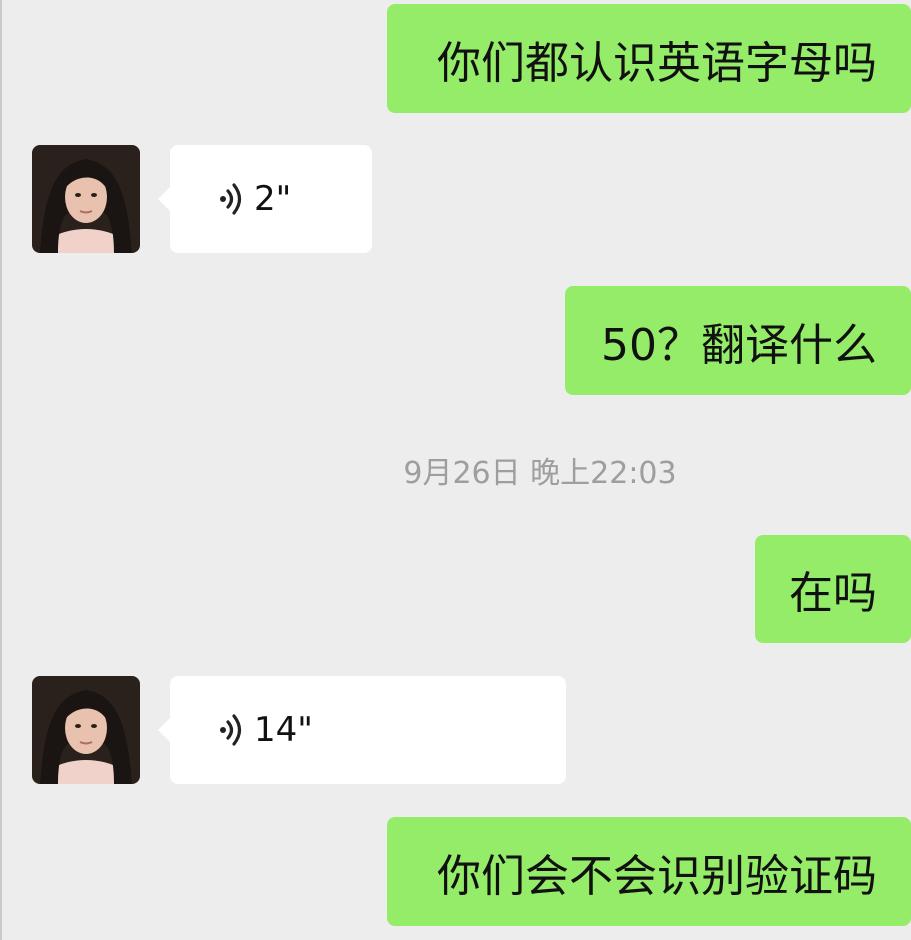 Image resolution: width=911 pixels, height=940 pixels. I want to click on message-text: 50？翻译什么, so click(739, 345).